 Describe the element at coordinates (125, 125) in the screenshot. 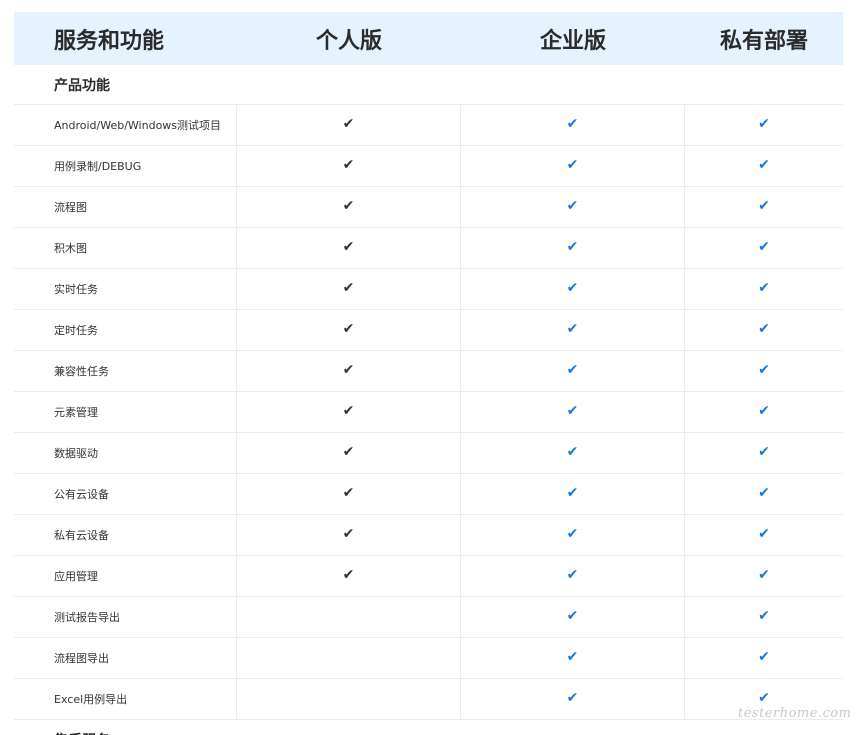

I see `feature-name: Android/Web/Windows测试项目` at that location.